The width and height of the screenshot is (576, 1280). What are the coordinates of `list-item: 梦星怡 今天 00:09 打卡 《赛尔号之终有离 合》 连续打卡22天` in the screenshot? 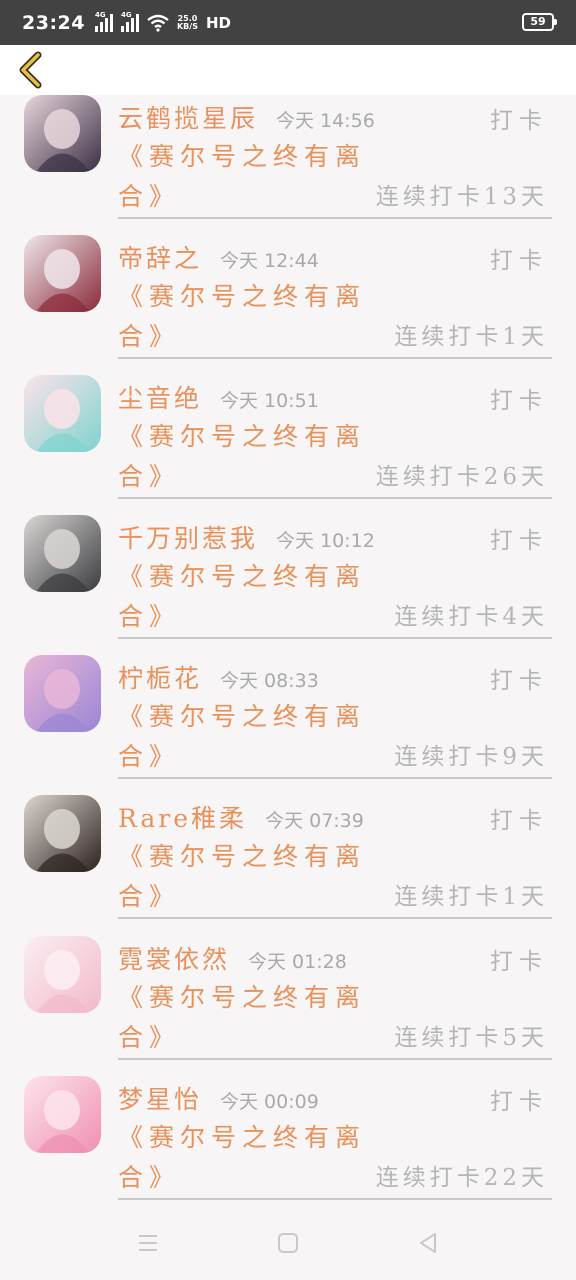 It's located at (288, 1140).